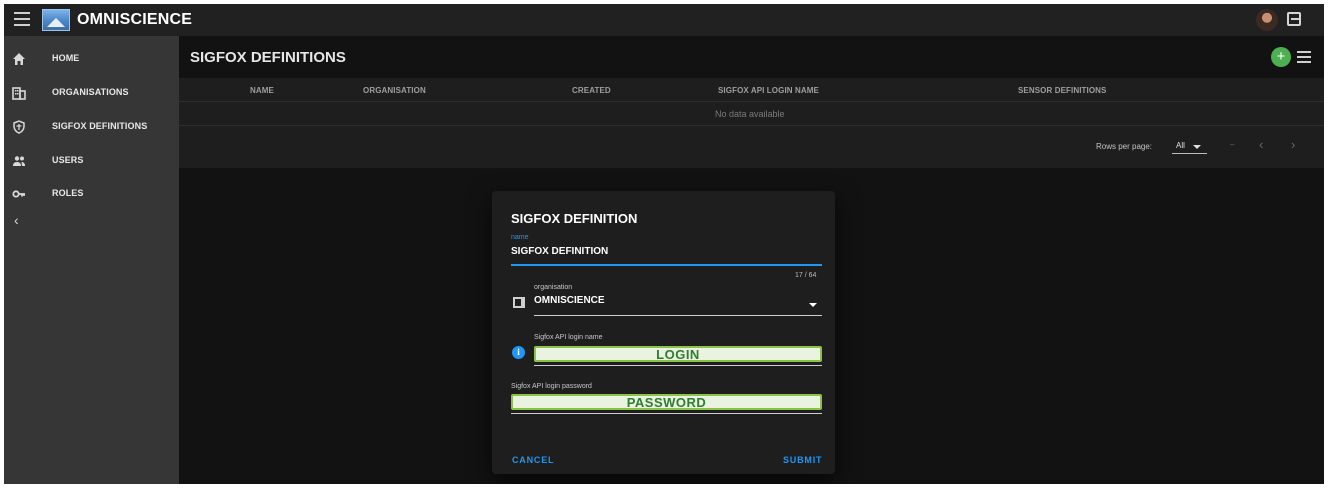 This screenshot has width=1328, height=488. Describe the element at coordinates (135, 19) in the screenshot. I see `brand-title: OMNISCIENCE` at that location.